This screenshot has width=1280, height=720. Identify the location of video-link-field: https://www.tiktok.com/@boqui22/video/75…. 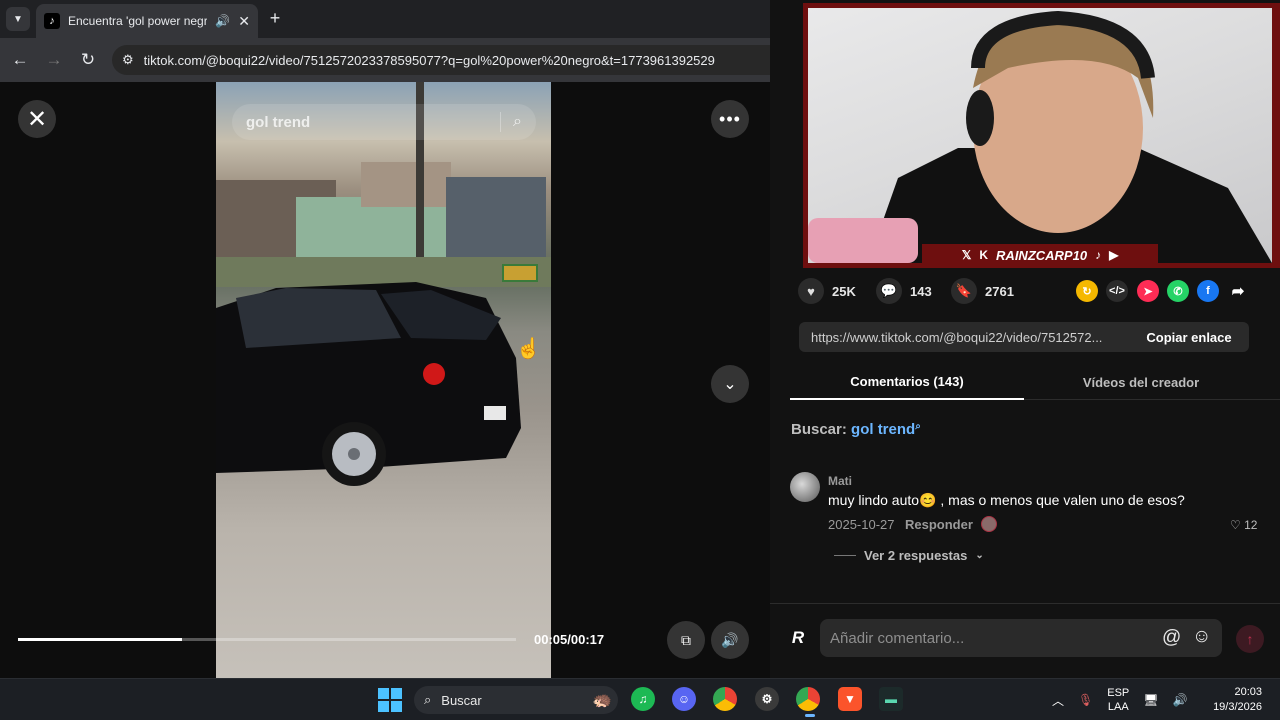
(964, 337).